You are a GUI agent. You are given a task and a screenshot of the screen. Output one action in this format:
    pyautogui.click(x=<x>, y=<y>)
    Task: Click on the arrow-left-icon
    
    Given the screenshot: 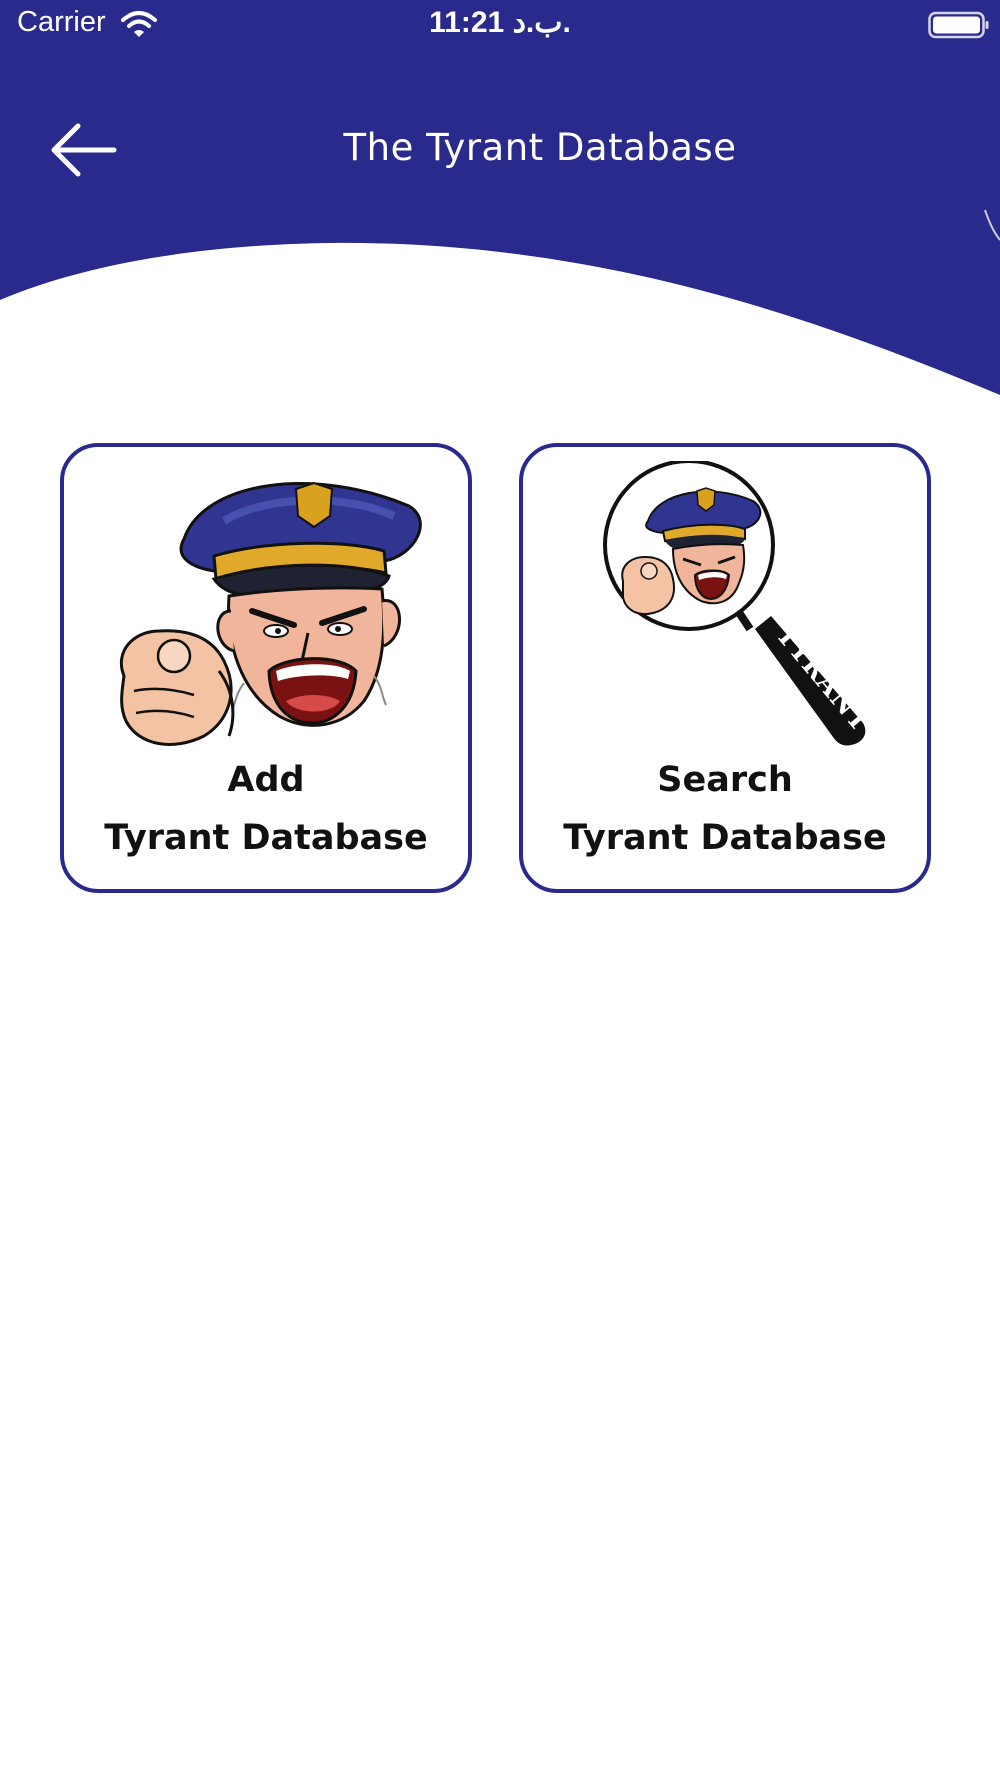 What is the action you would take?
    pyautogui.click(x=84, y=150)
    